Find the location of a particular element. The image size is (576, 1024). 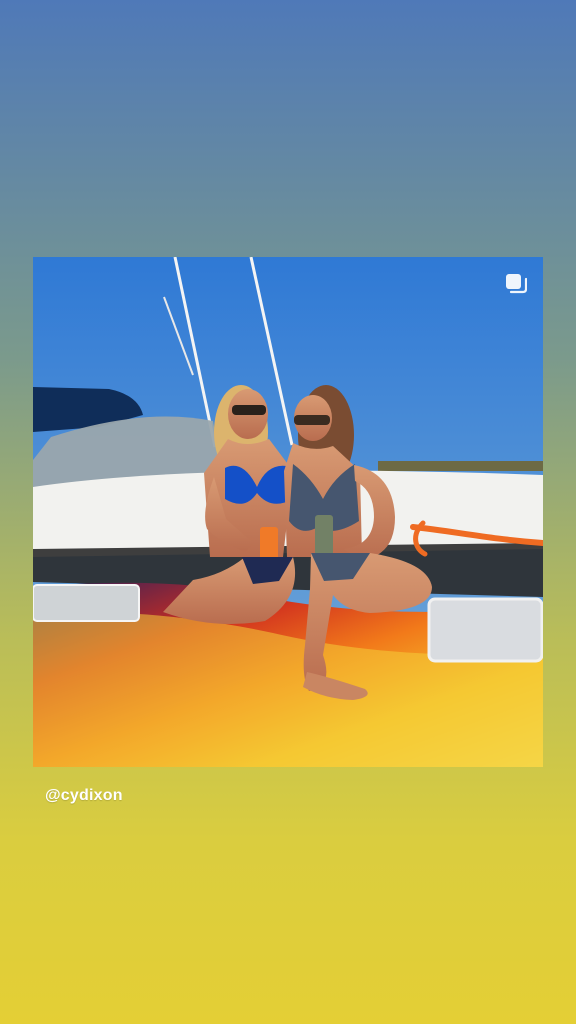

left-sunglasses is located at coordinates (249, 410).